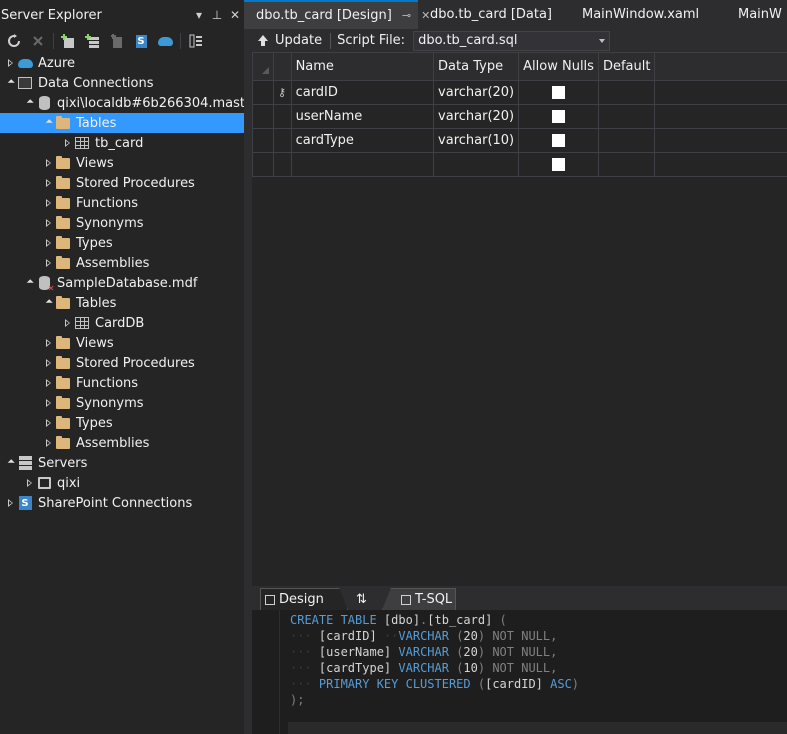 This screenshot has width=787, height=734. Describe the element at coordinates (141, 41) in the screenshot. I see `sharepoint-icon: S` at that location.